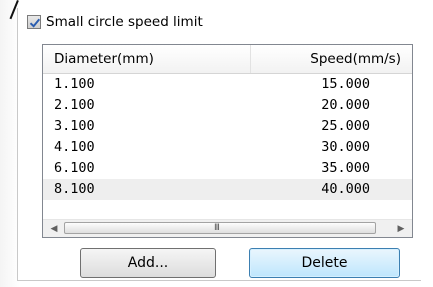 The width and height of the screenshot is (433, 287). I want to click on small-circle-checkbox-row: Small circle speed limit, so click(115, 22).